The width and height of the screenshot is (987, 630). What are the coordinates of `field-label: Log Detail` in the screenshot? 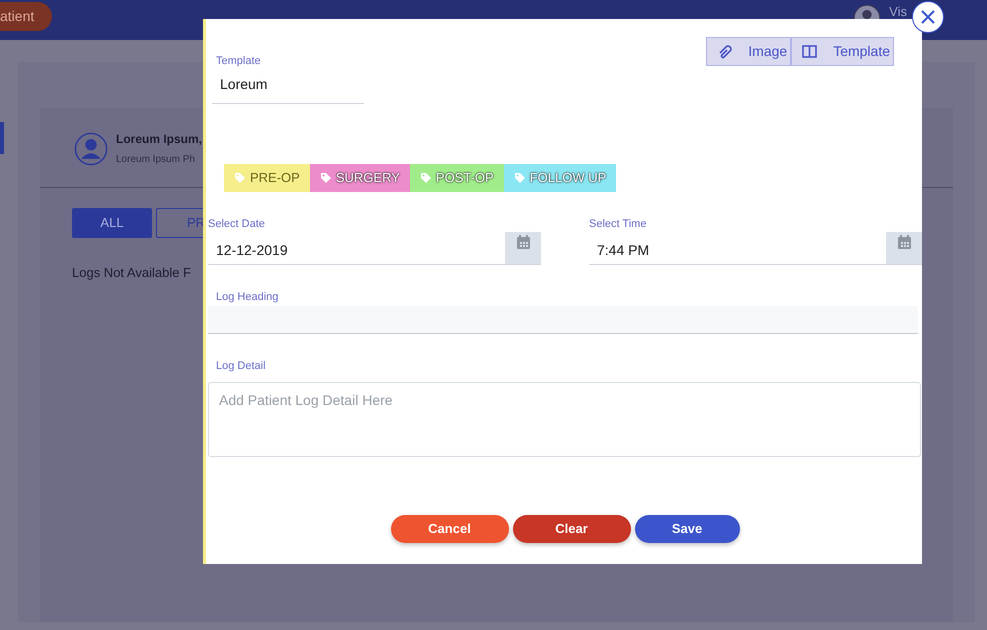 It's located at (241, 366).